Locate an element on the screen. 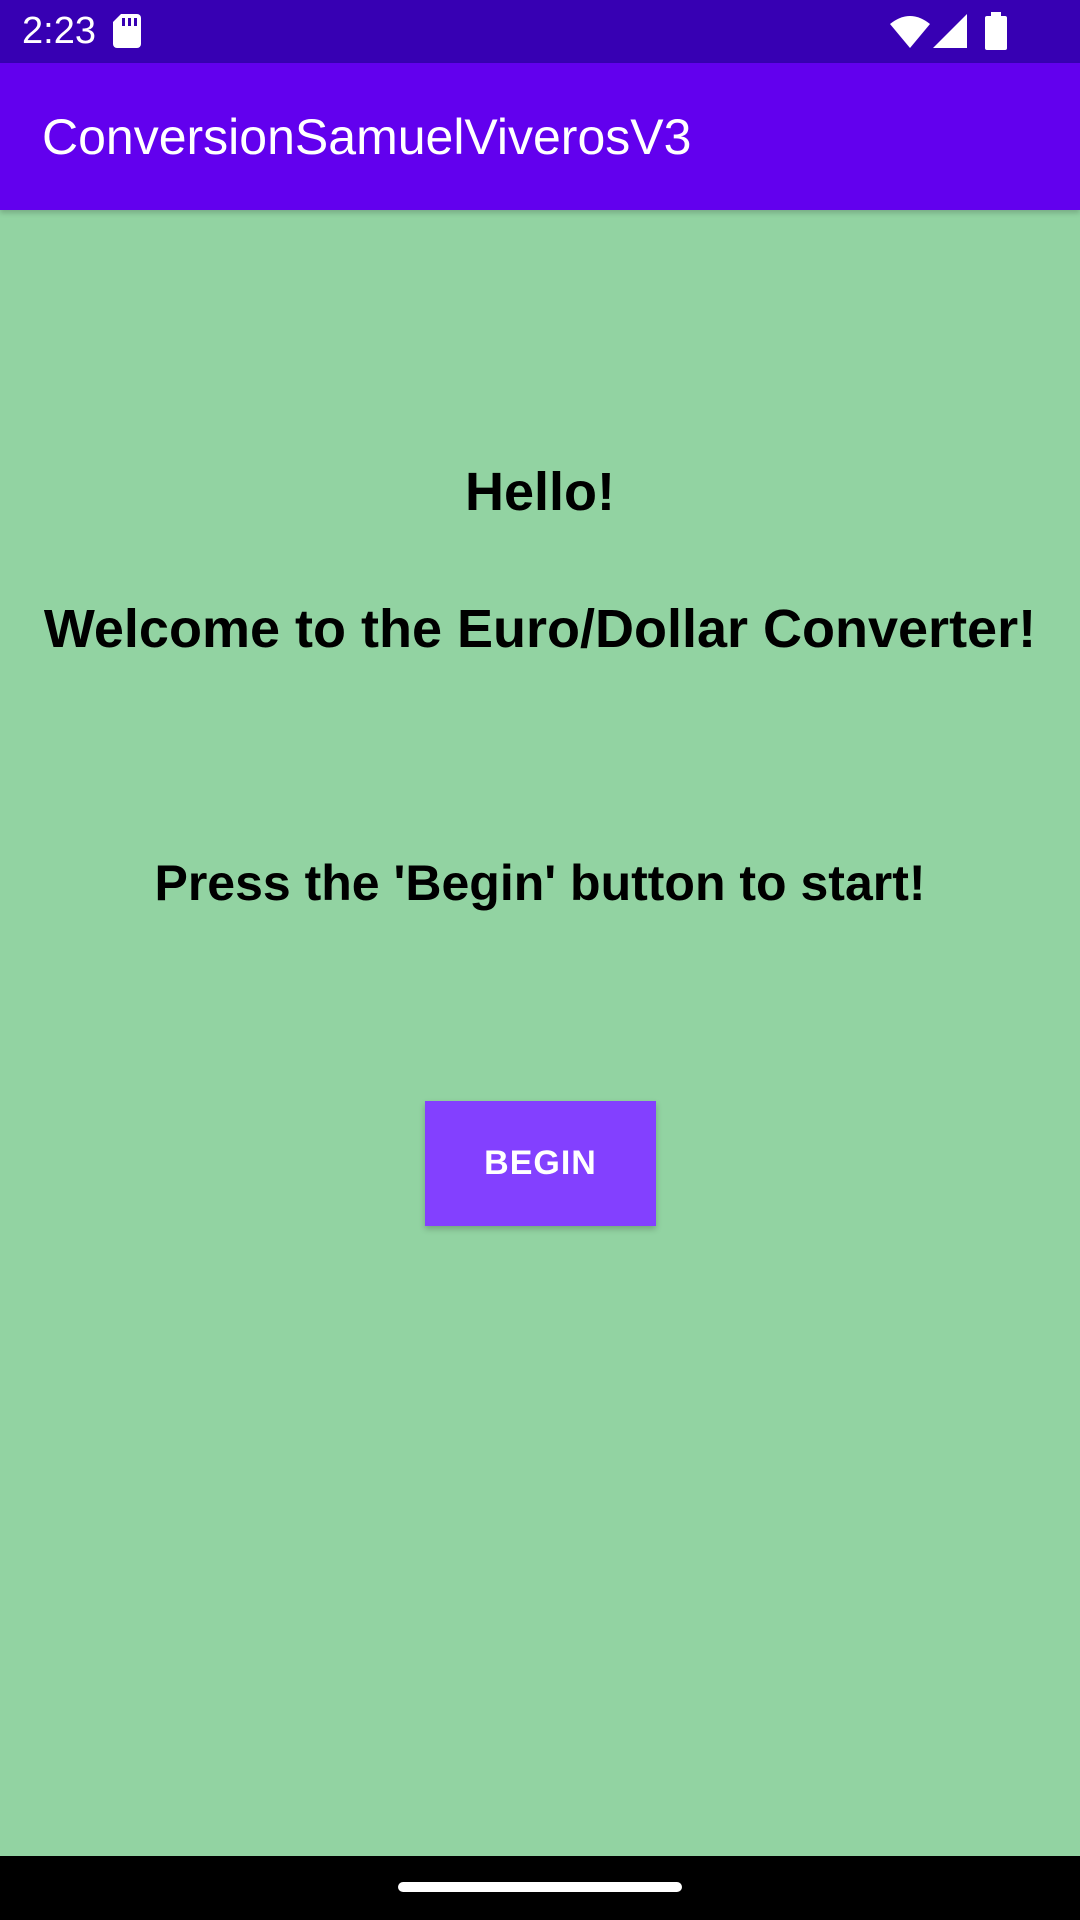 The image size is (1080, 1920). wifi-icon is located at coordinates (910, 32).